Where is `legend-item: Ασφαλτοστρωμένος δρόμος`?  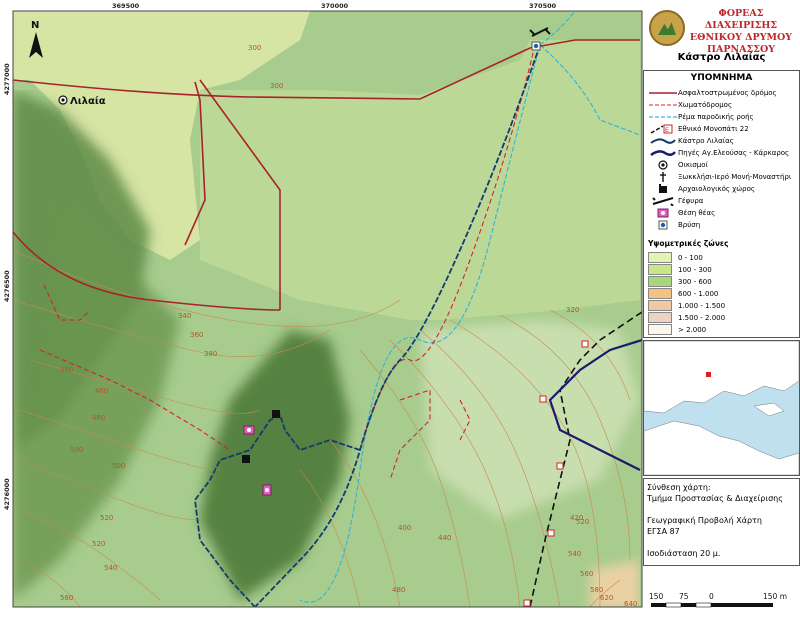
legend-item: Ασφαλτοστρωμένος δρόμος is located at coordinates (712, 93).